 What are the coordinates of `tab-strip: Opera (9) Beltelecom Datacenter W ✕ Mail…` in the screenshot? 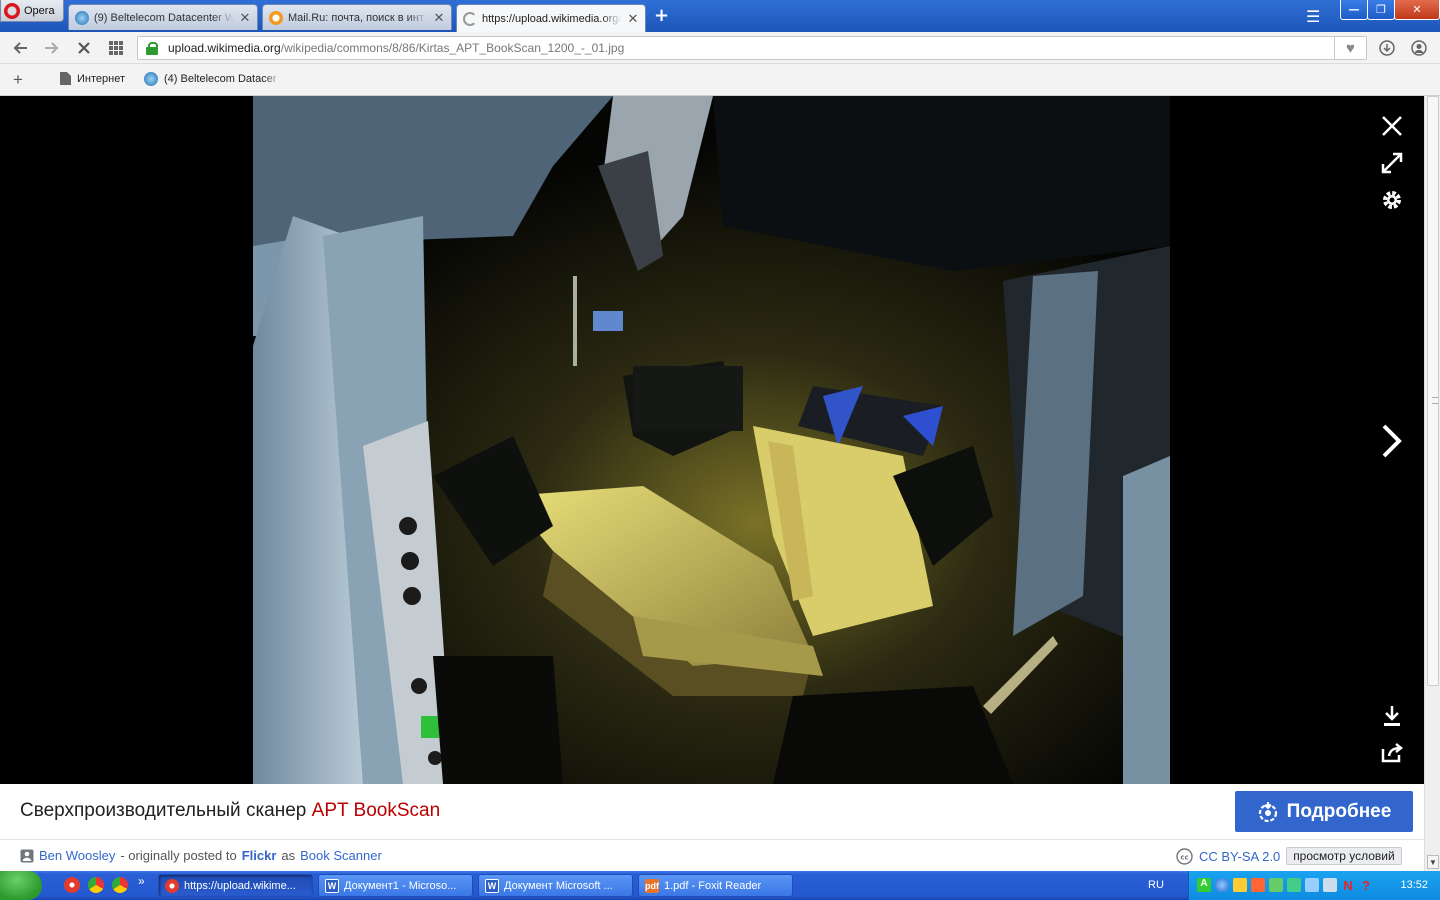 It's located at (720, 16).